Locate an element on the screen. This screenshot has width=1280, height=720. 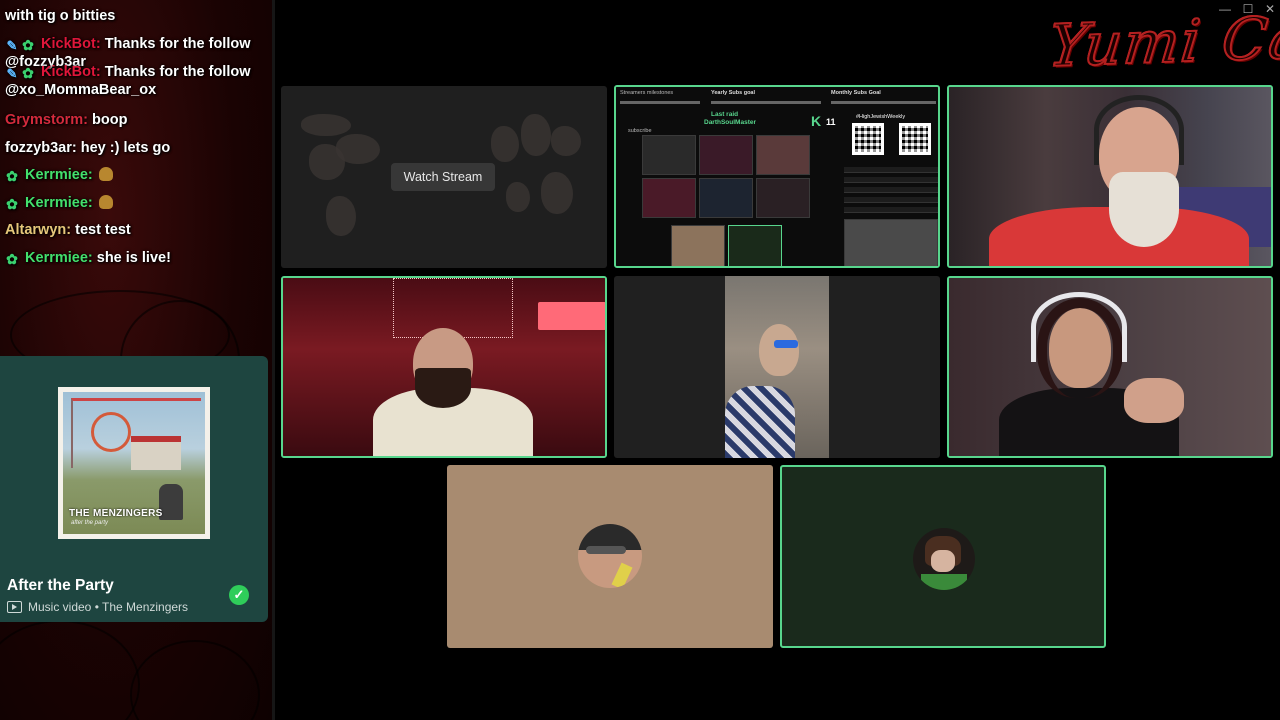
video-tile-watch-stream: Watch Stream is located at coordinates (444, 177).